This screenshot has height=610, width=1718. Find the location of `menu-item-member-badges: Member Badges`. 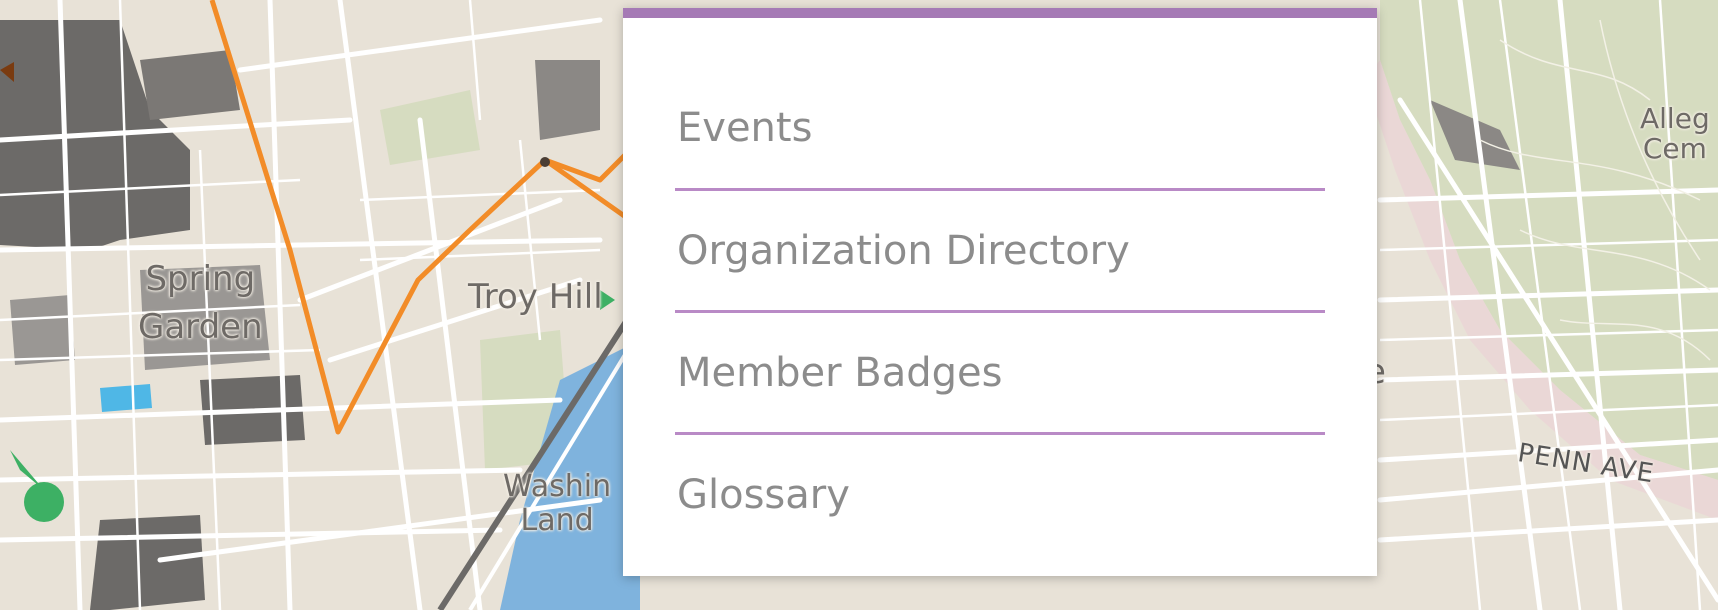

menu-item-member-badges: Member Badges is located at coordinates (1000, 374).